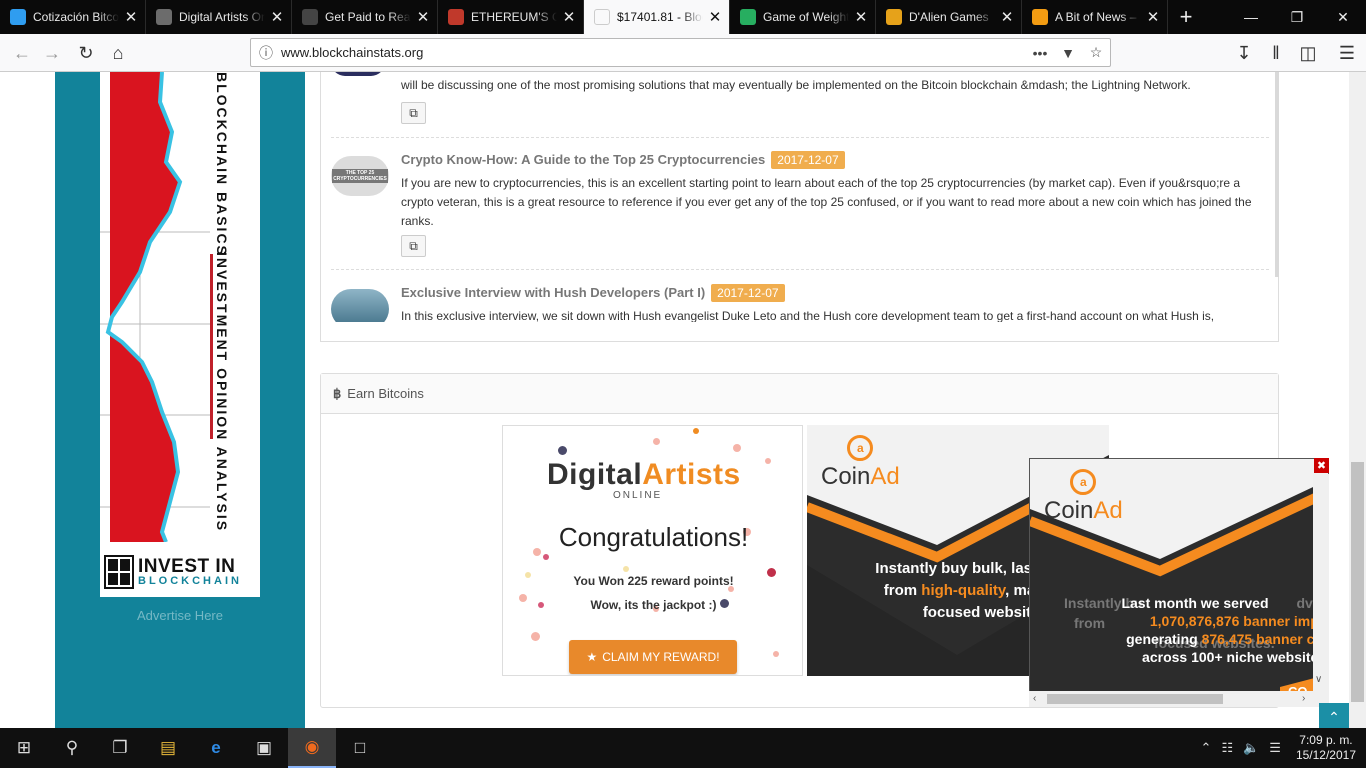 The height and width of the screenshot is (768, 1366). I want to click on chevron-down-icon: ∨, so click(1318, 679).